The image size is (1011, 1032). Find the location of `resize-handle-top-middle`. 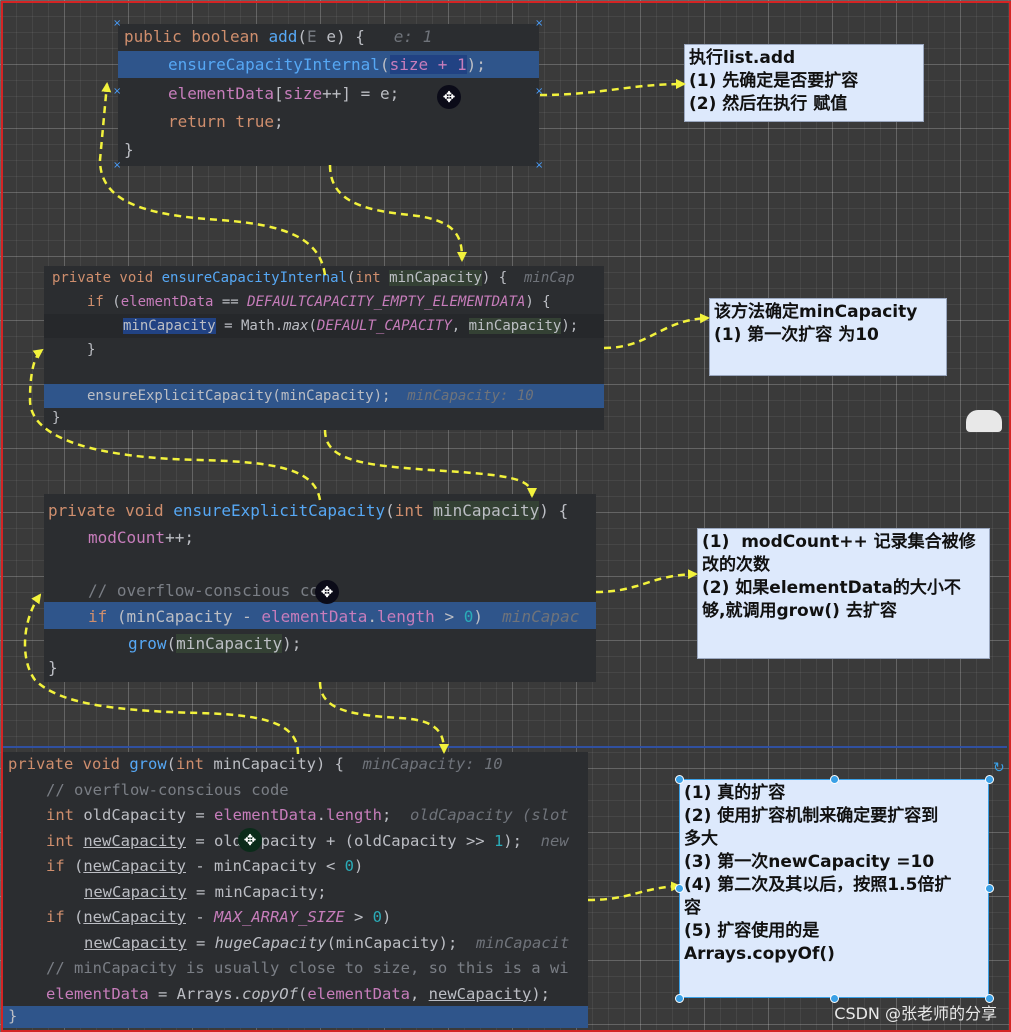

resize-handle-top-middle is located at coordinates (834, 779).